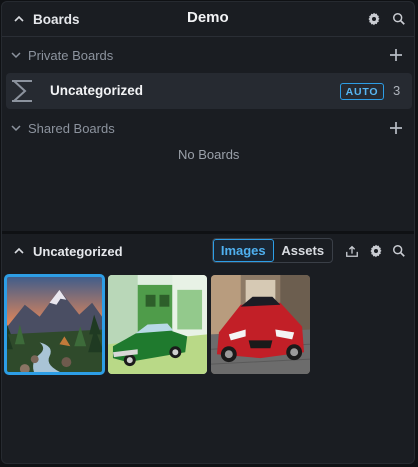 The image size is (418, 467). I want to click on add-private-board-button, so click(396, 55).